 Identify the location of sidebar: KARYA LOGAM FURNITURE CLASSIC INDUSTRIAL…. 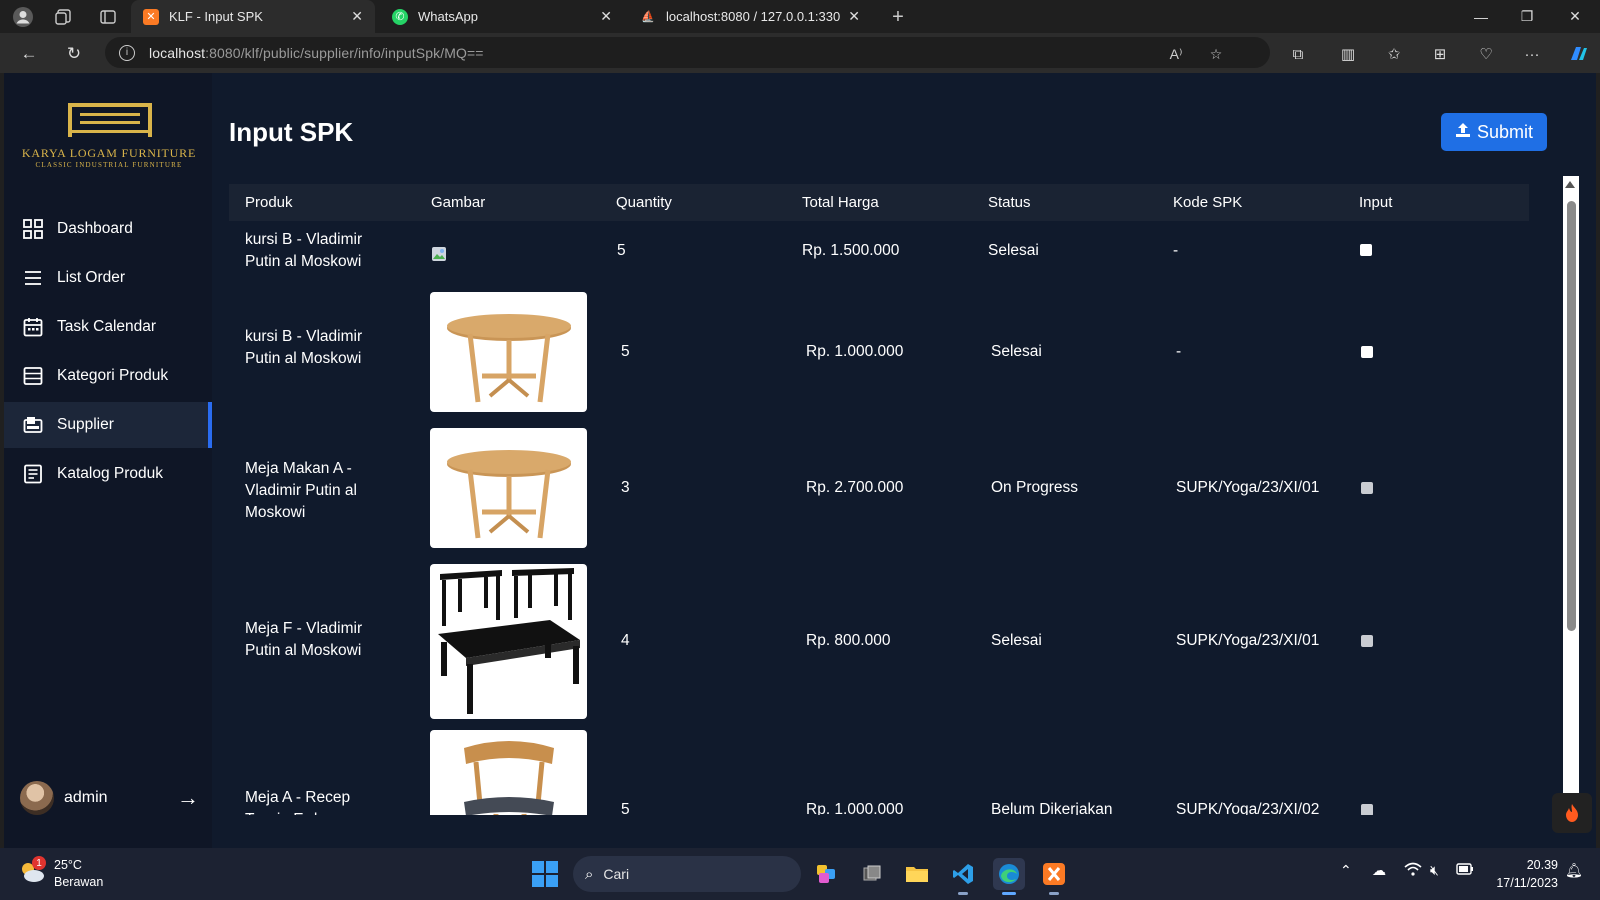
(108, 460).